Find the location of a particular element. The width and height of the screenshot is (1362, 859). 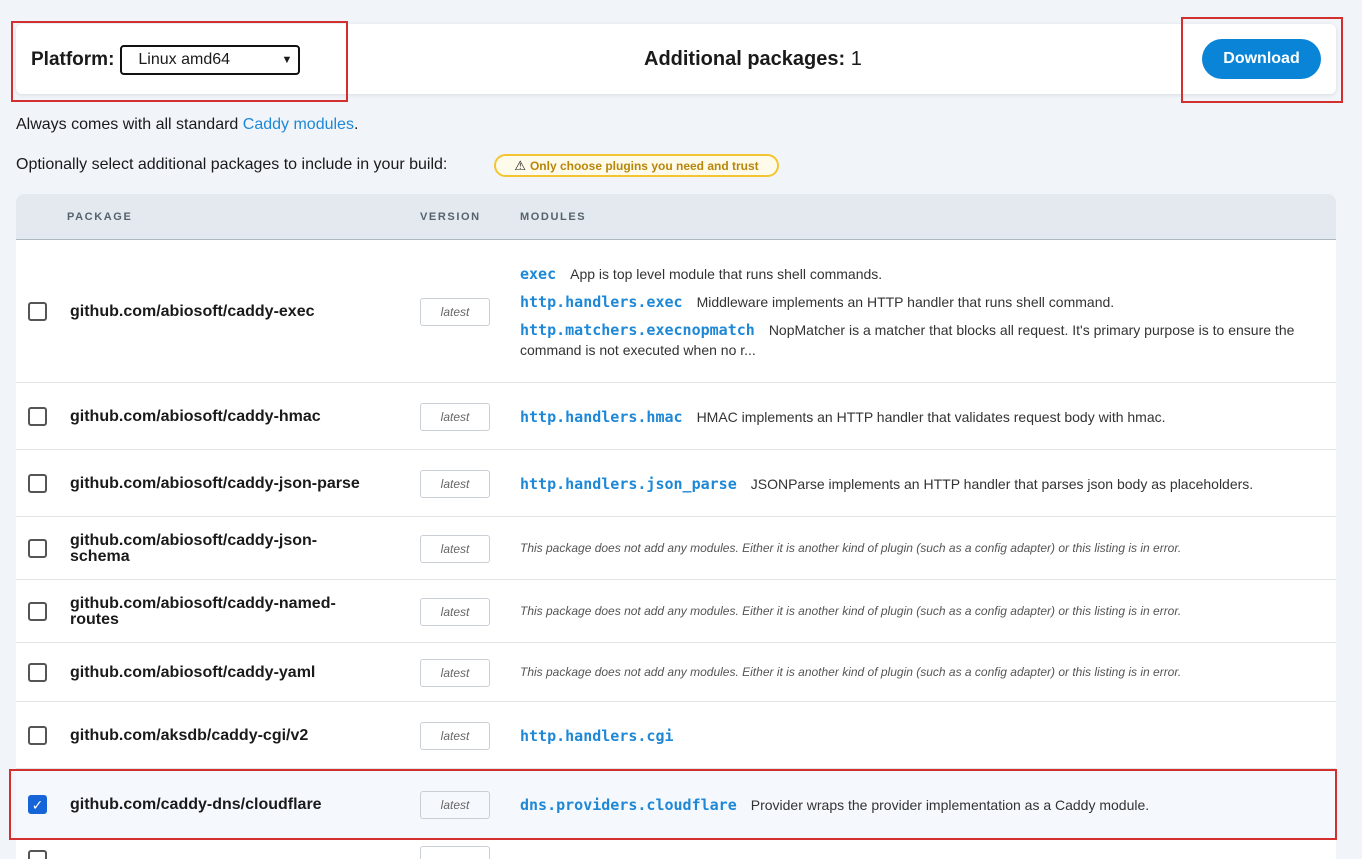

module-entry: http.handlers.cgi is located at coordinates (915, 736).